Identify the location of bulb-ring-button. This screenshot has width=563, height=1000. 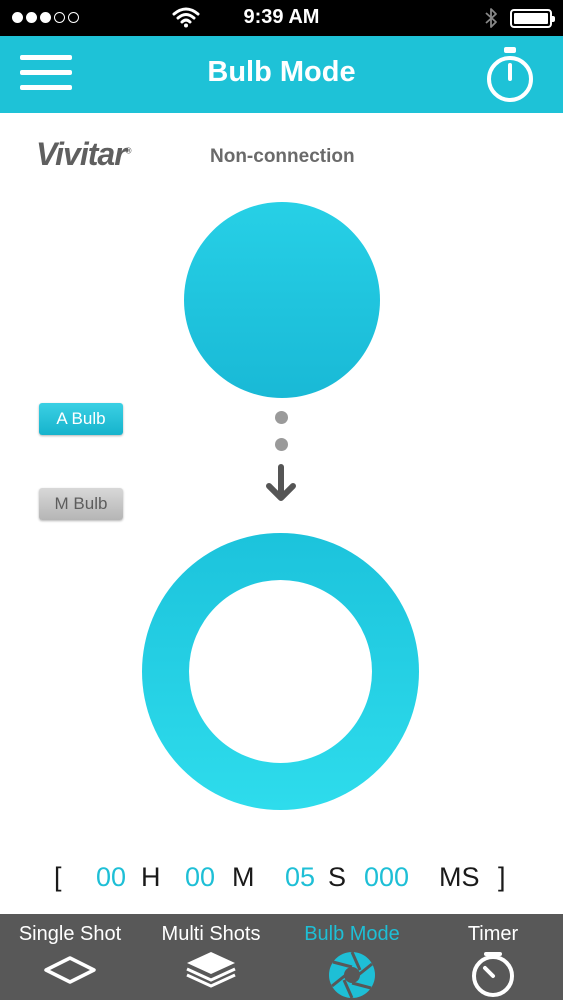
(280, 671).